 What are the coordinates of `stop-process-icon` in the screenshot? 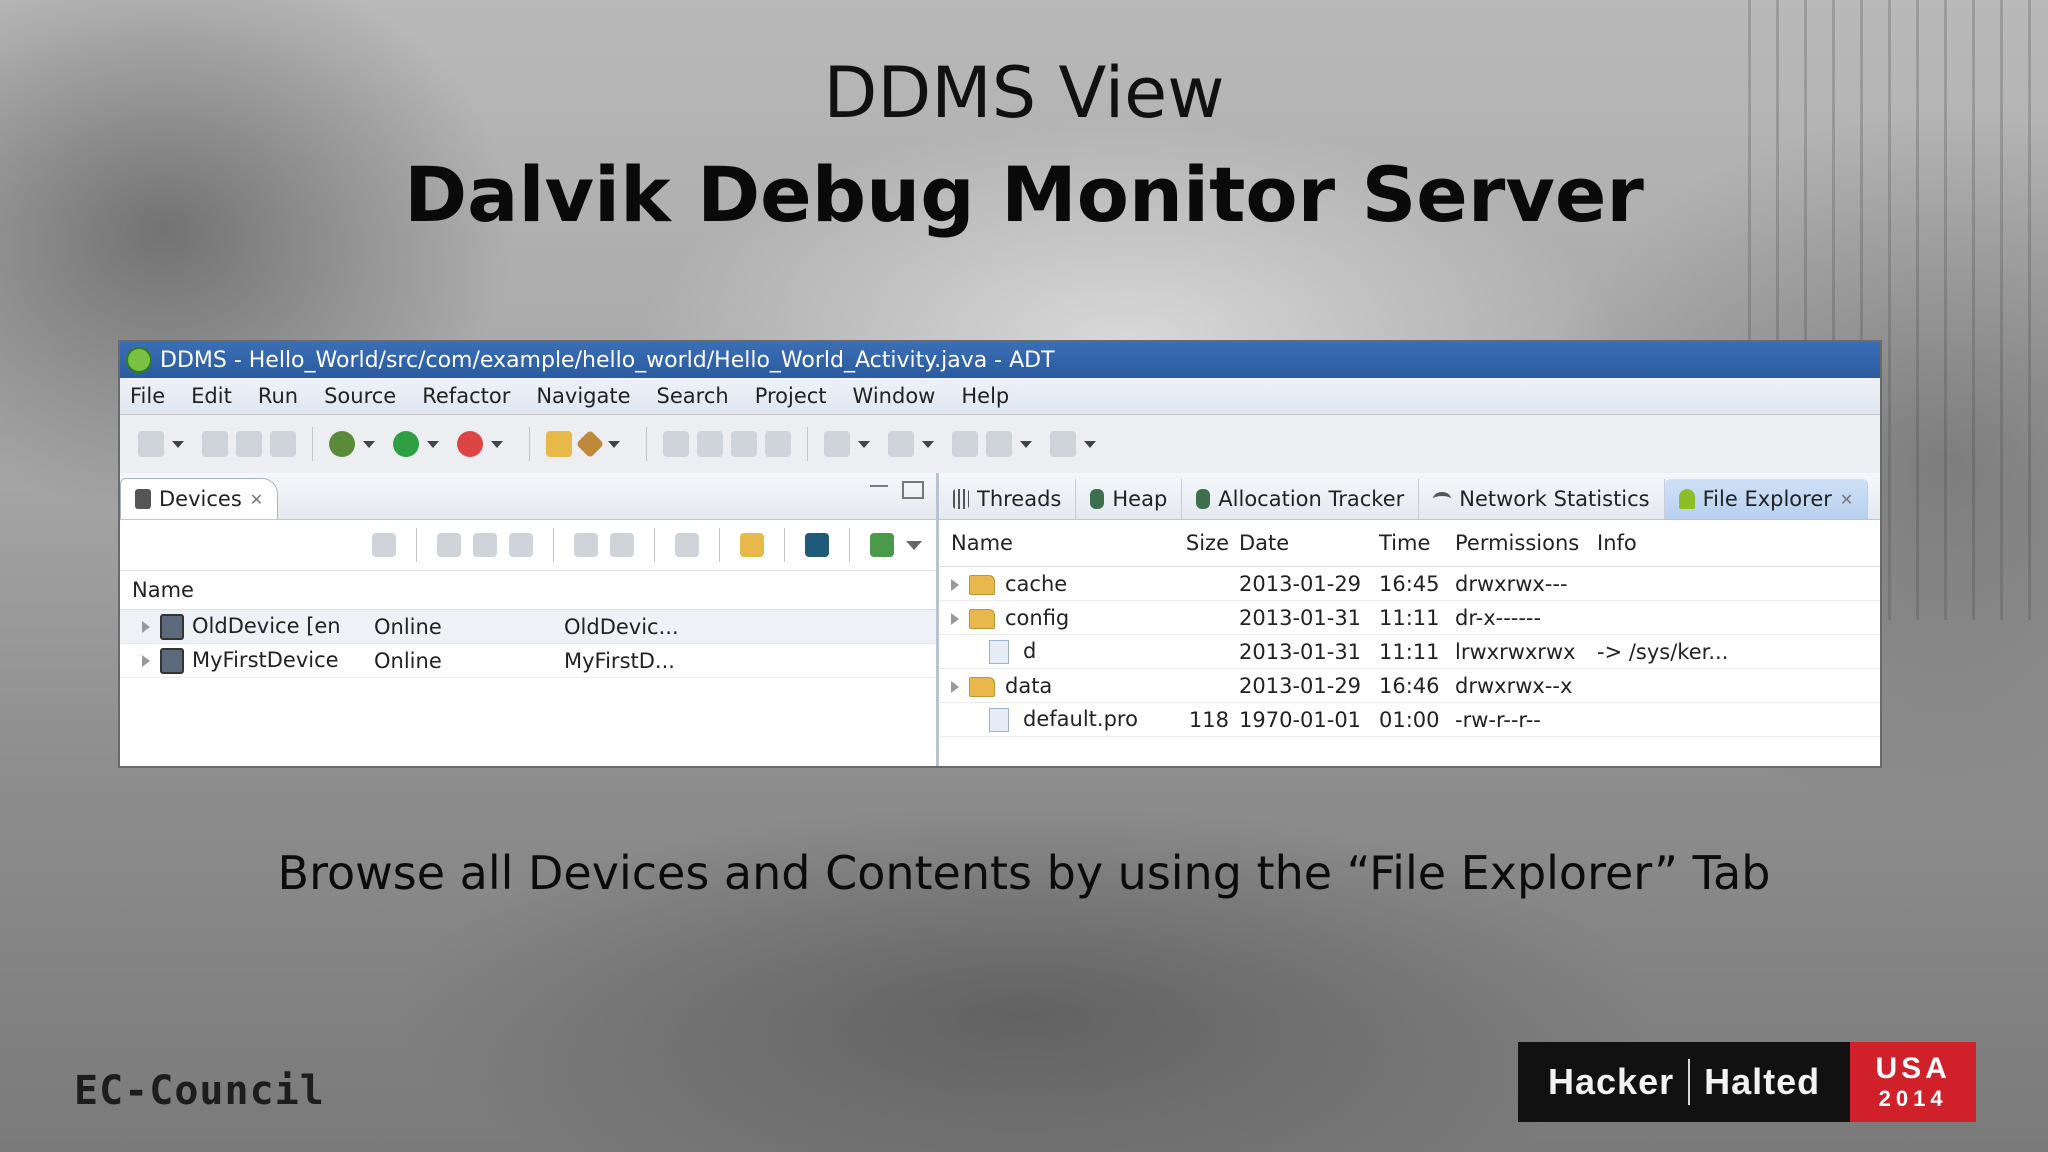 It's located at (687, 545).